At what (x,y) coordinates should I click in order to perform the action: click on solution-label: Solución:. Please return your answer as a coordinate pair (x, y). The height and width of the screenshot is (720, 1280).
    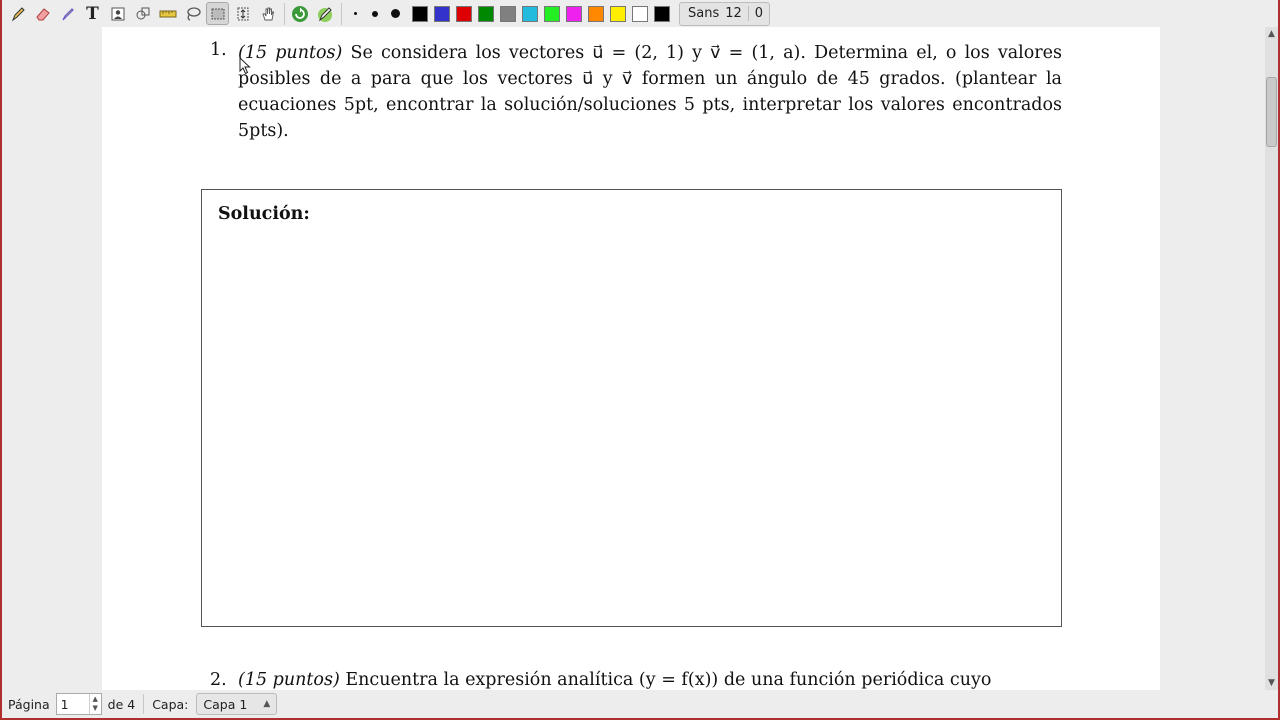
    Looking at the image, I should click on (264, 214).